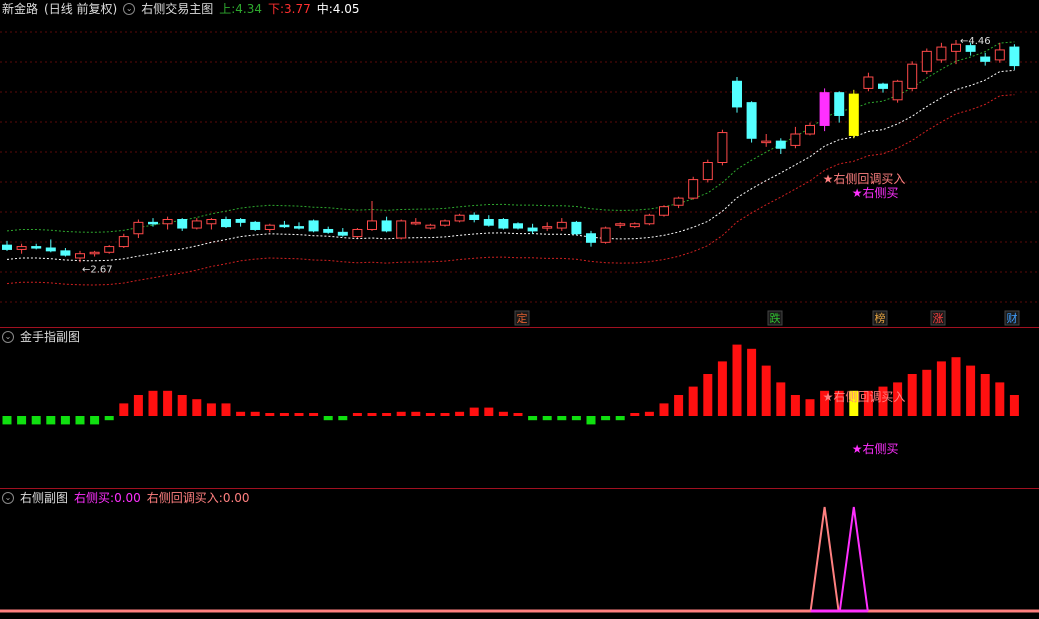 This screenshot has width=1039, height=619. What do you see at coordinates (938, 318) in the screenshot?
I see `news-badge-text: 涨` at bounding box center [938, 318].